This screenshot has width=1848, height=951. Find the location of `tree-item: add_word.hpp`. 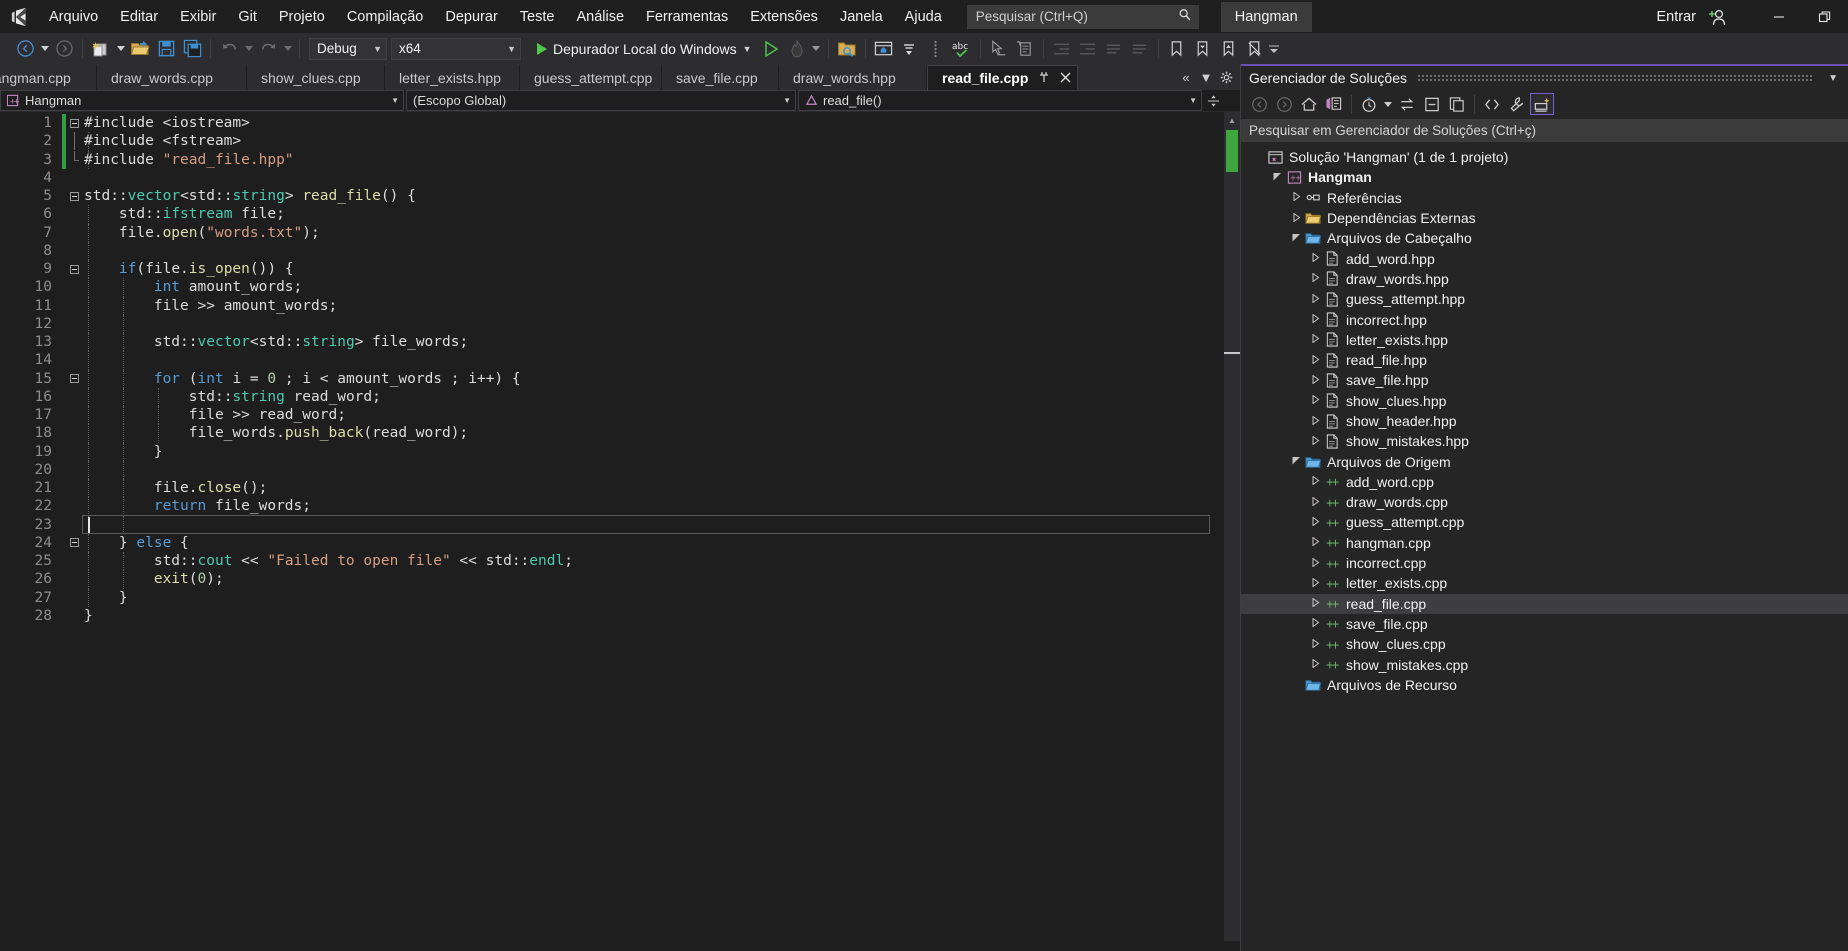

tree-item: add_word.hpp is located at coordinates (1544, 258).